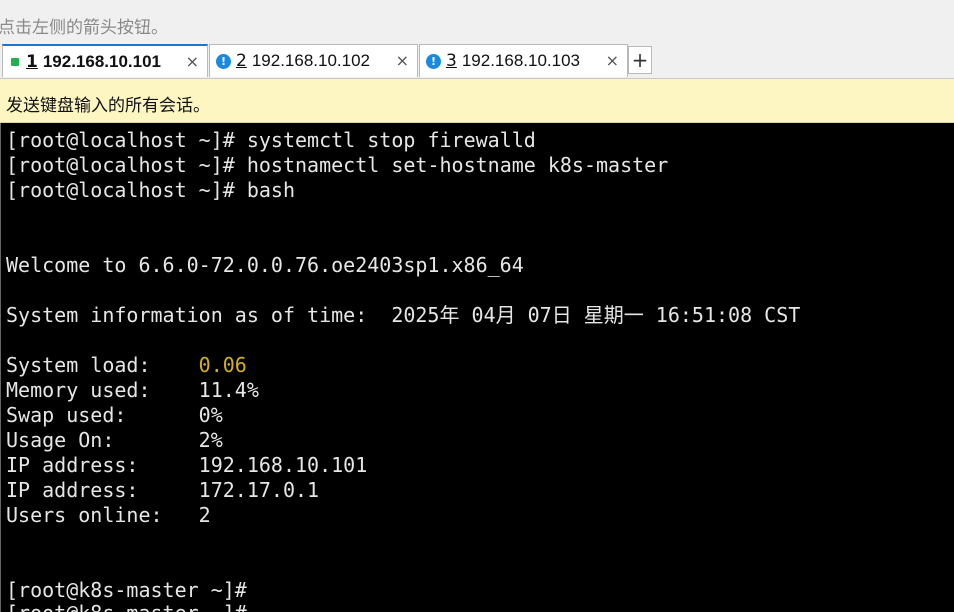  Describe the element at coordinates (15, 61) in the screenshot. I see `connected-status-icon` at that location.